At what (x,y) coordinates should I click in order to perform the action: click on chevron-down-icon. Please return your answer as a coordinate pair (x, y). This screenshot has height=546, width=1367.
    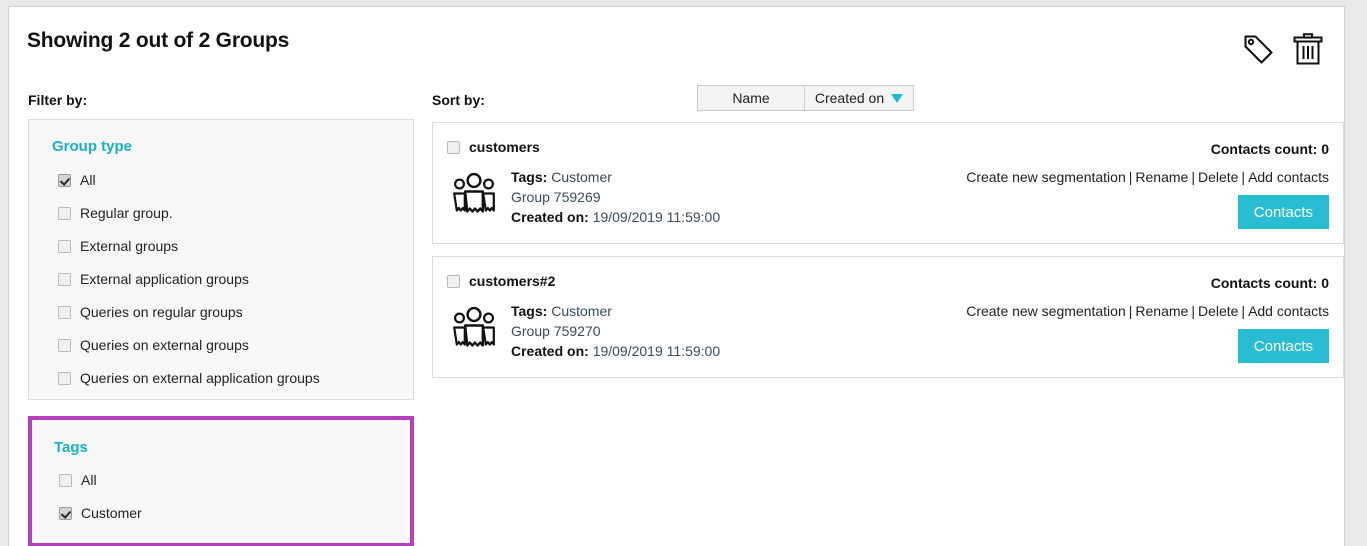
    Looking at the image, I should click on (897, 98).